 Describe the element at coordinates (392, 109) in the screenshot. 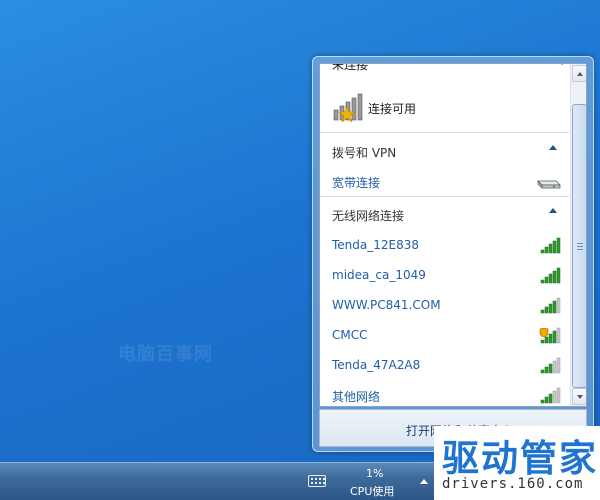

I see `connections-available-label: 连接可用` at that location.